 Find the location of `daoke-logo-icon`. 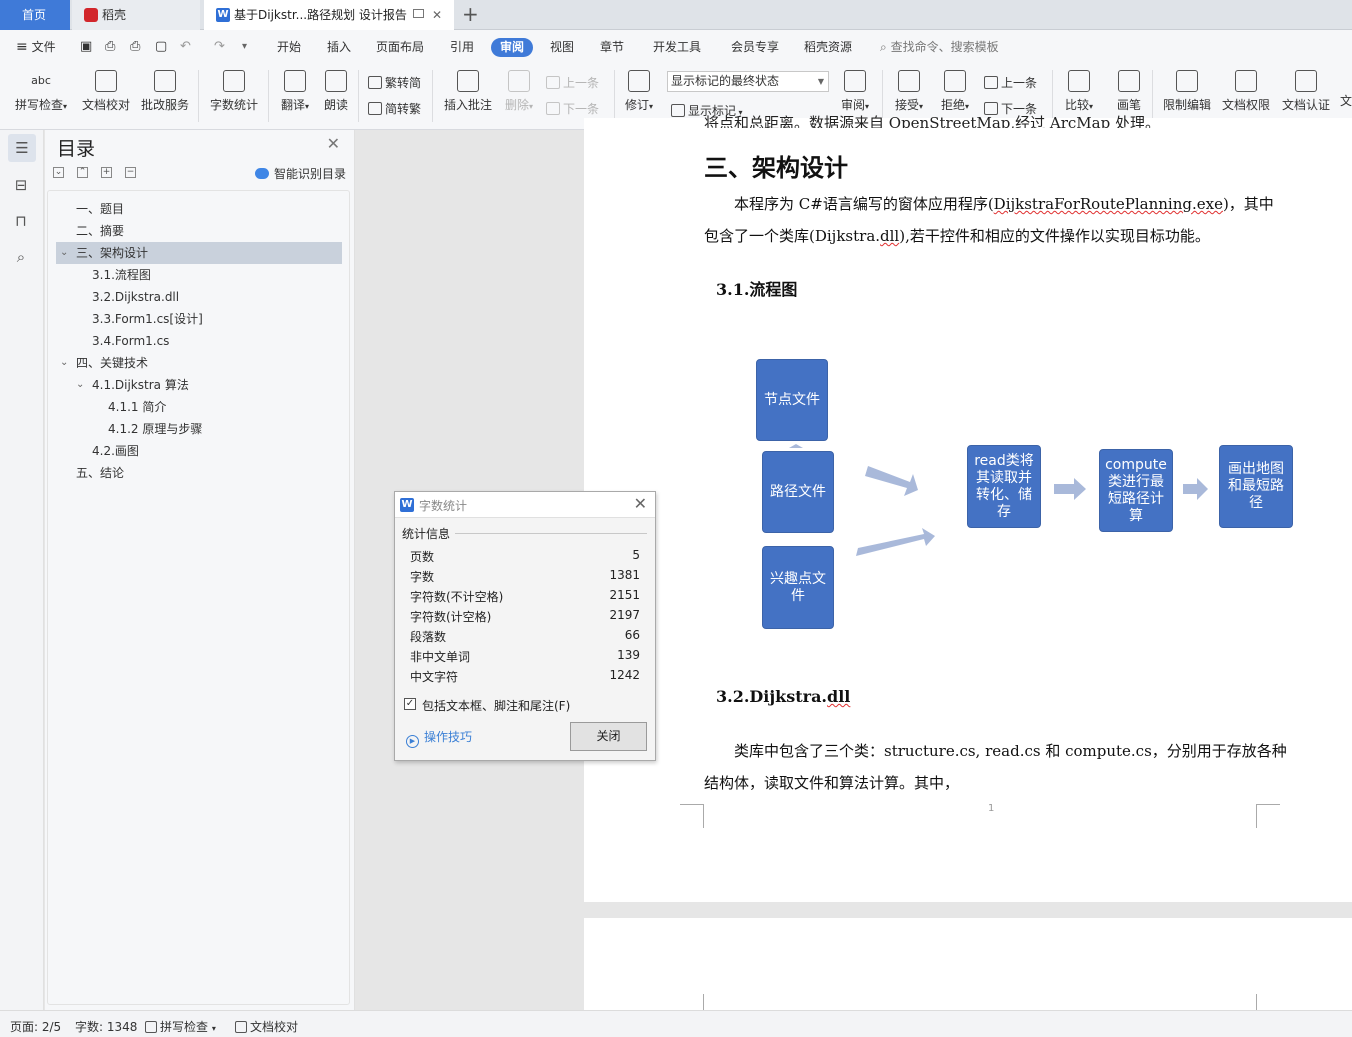

daoke-logo-icon is located at coordinates (91, 15).